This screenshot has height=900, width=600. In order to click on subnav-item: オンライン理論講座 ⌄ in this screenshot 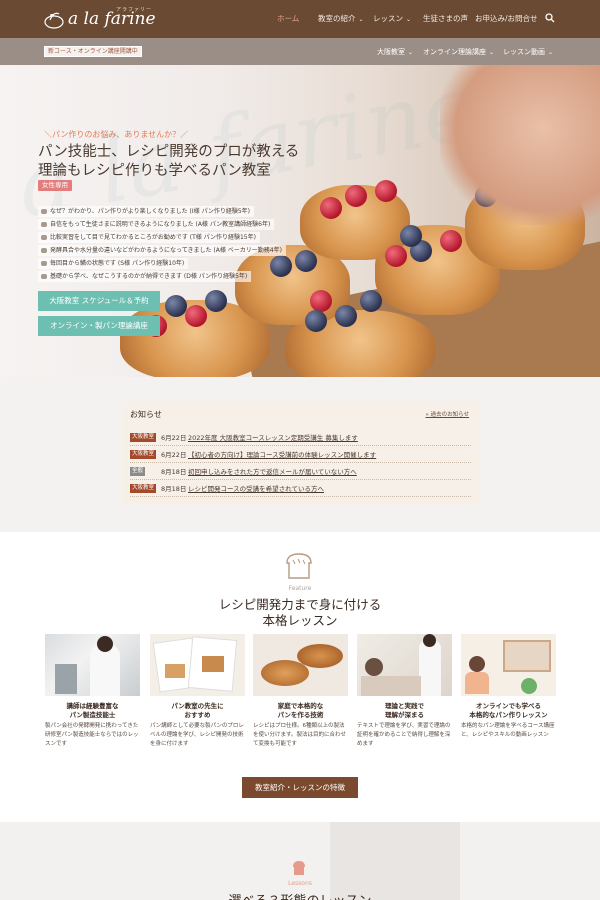, I will do `click(458, 52)`.